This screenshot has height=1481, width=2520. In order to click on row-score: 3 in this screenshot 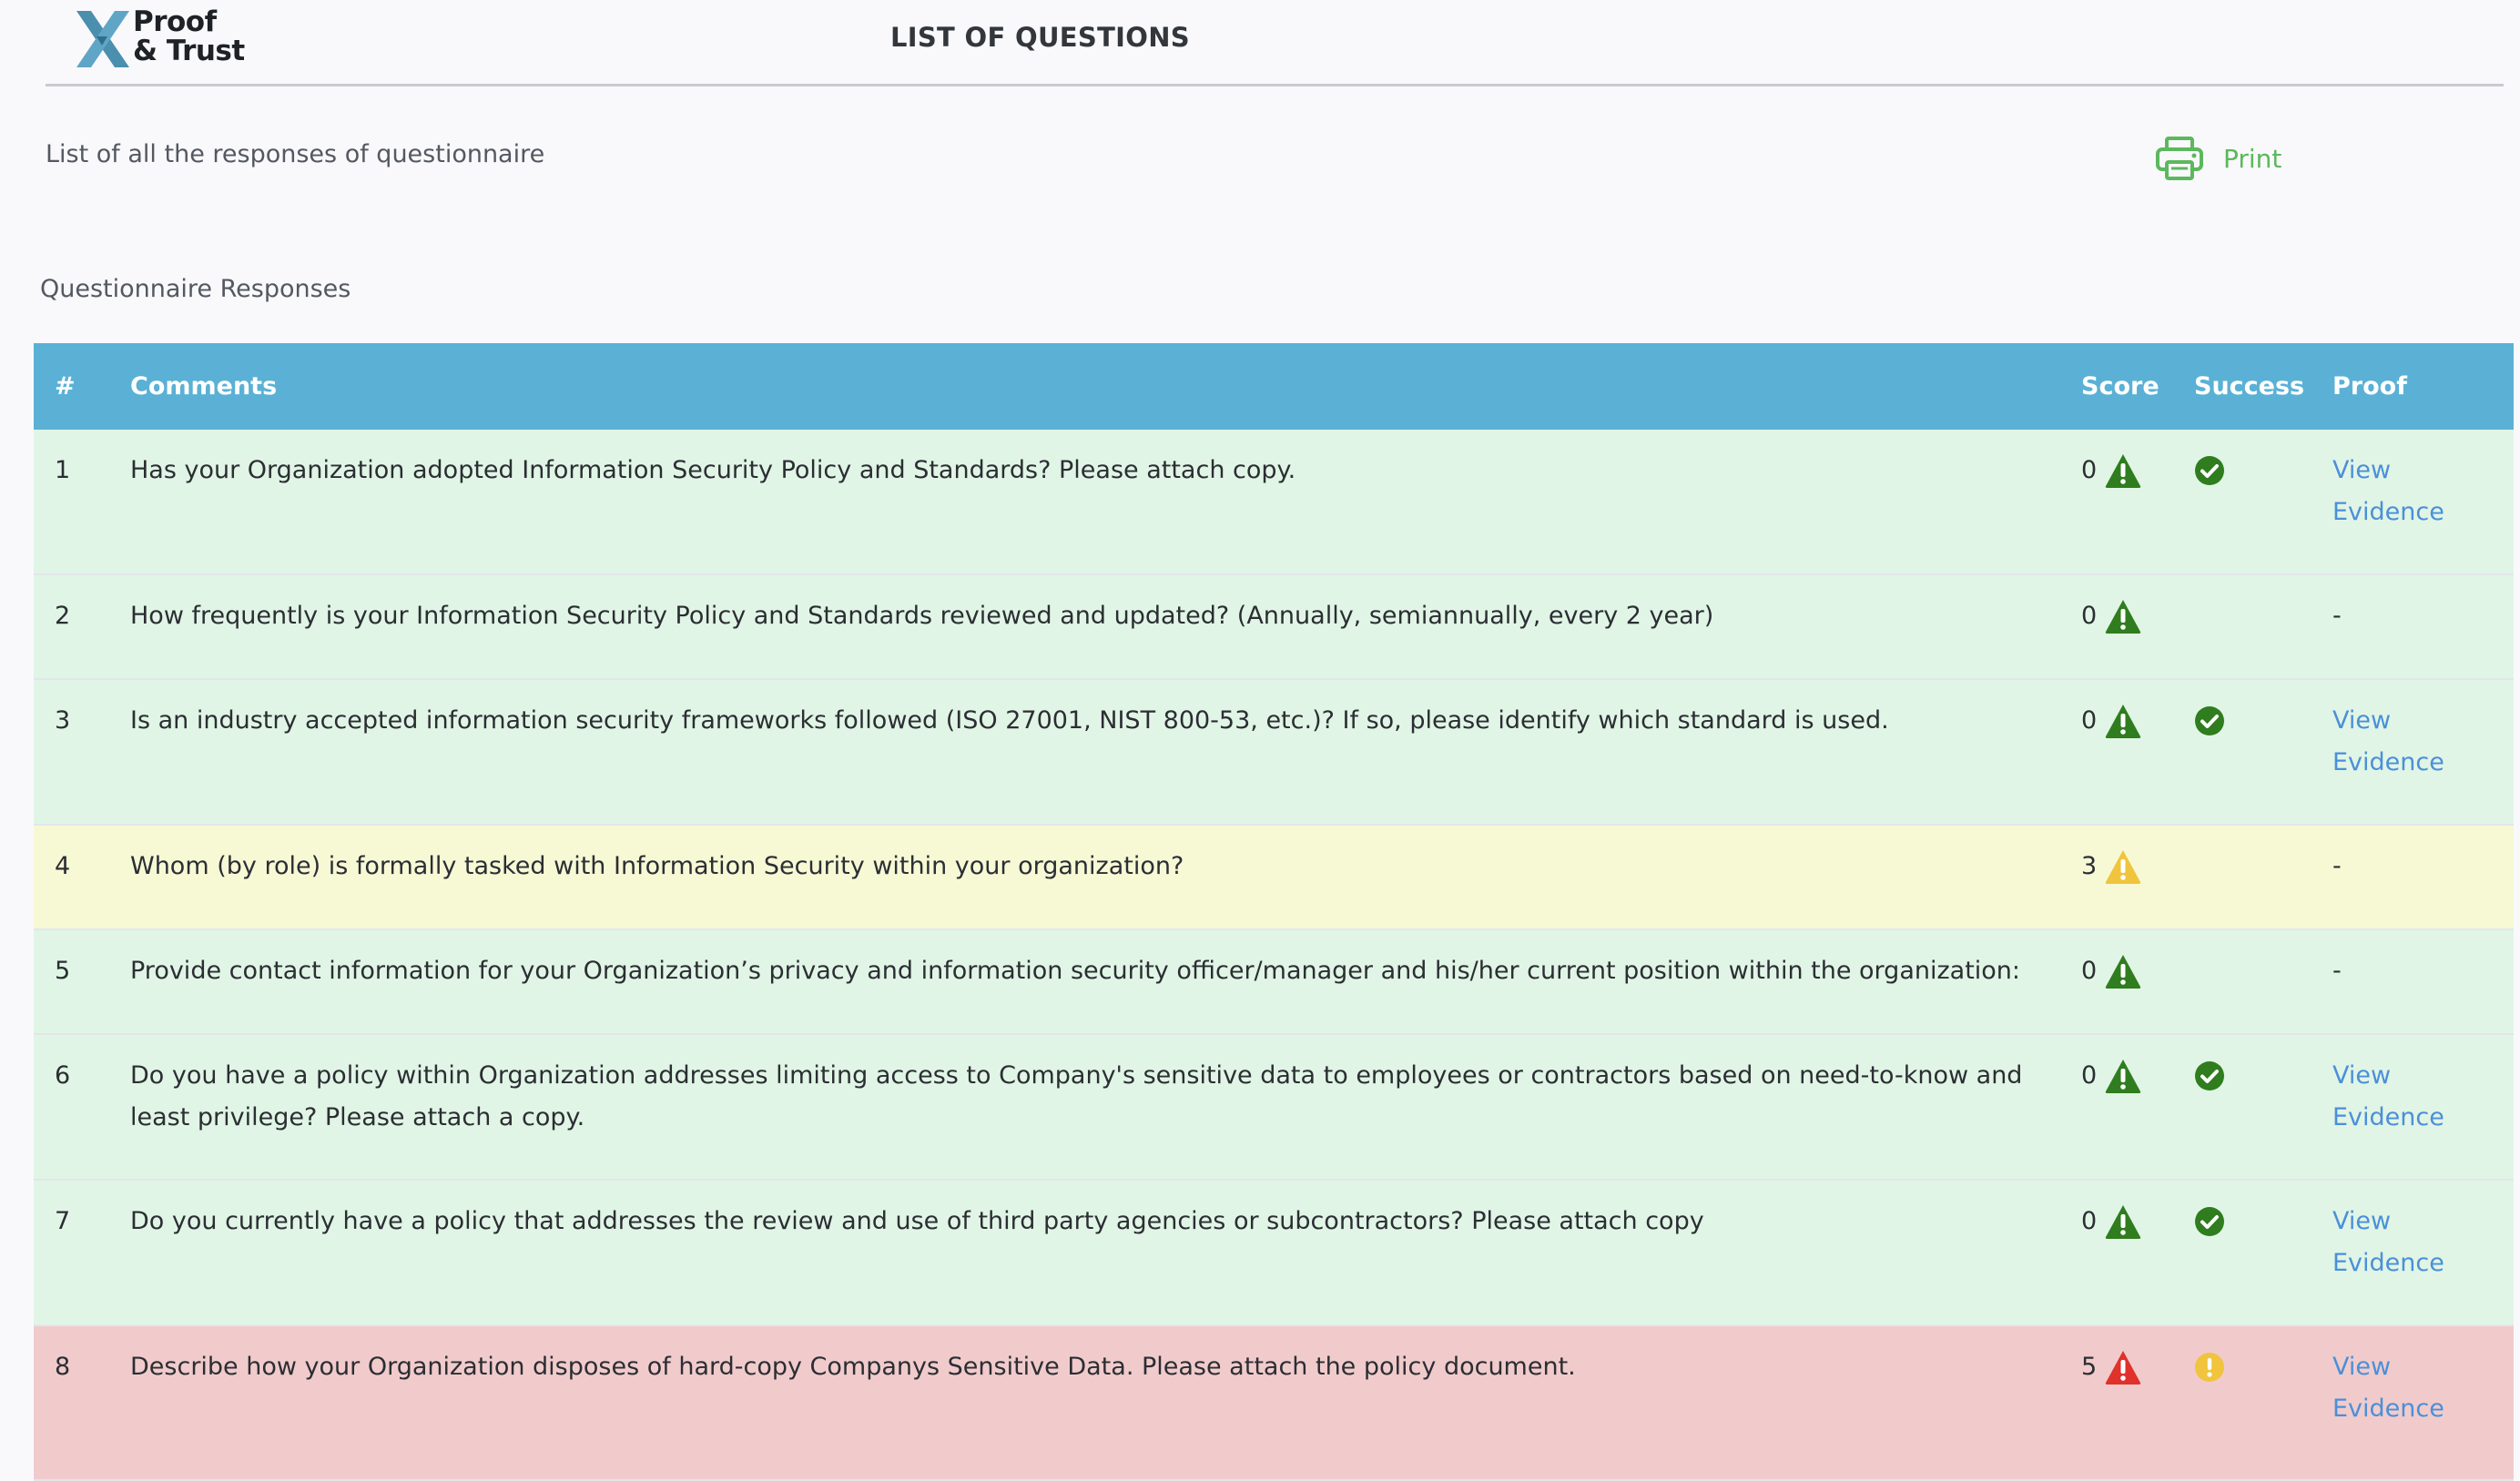, I will do `click(2137, 857)`.